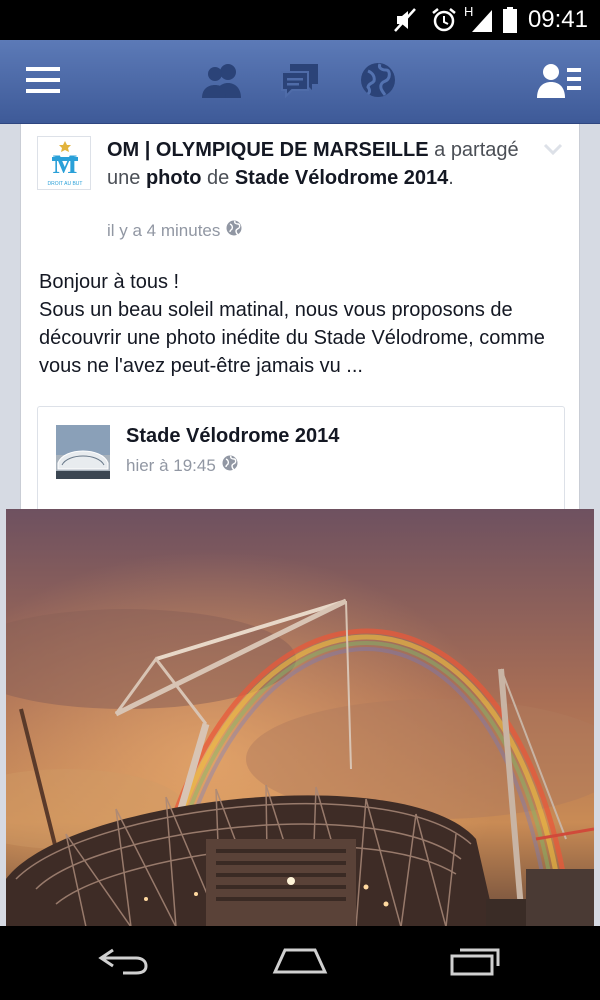  Describe the element at coordinates (163, 231) in the screenshot. I see `post-timestamp: il y a 4 minutes` at that location.